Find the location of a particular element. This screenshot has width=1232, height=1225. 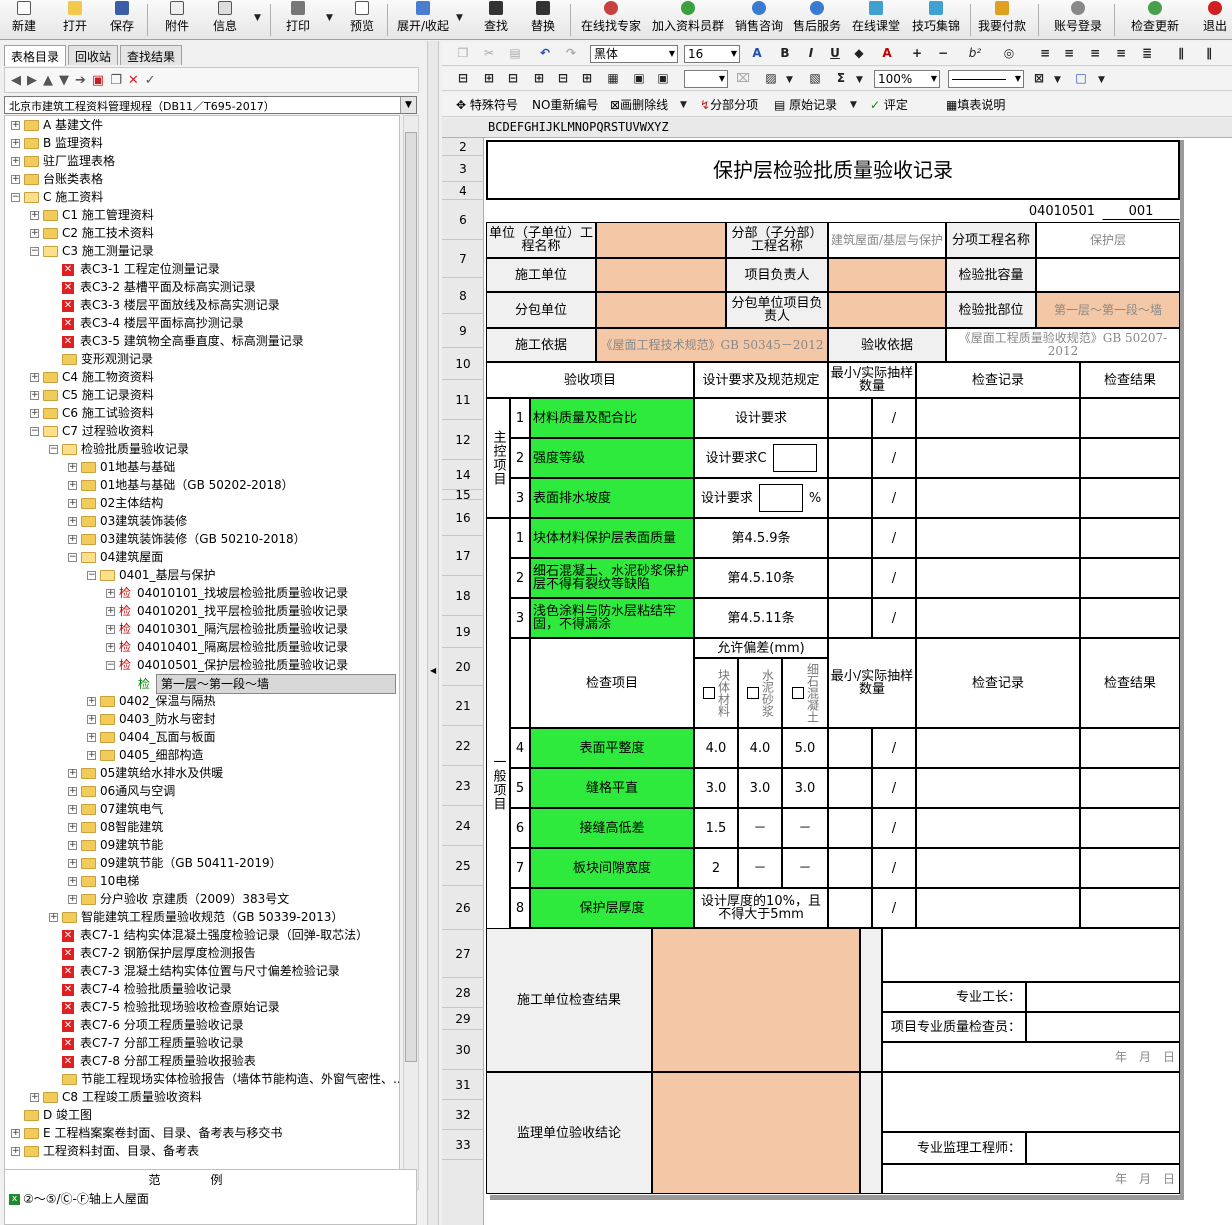

material-checkbox is located at coordinates (708, 693).